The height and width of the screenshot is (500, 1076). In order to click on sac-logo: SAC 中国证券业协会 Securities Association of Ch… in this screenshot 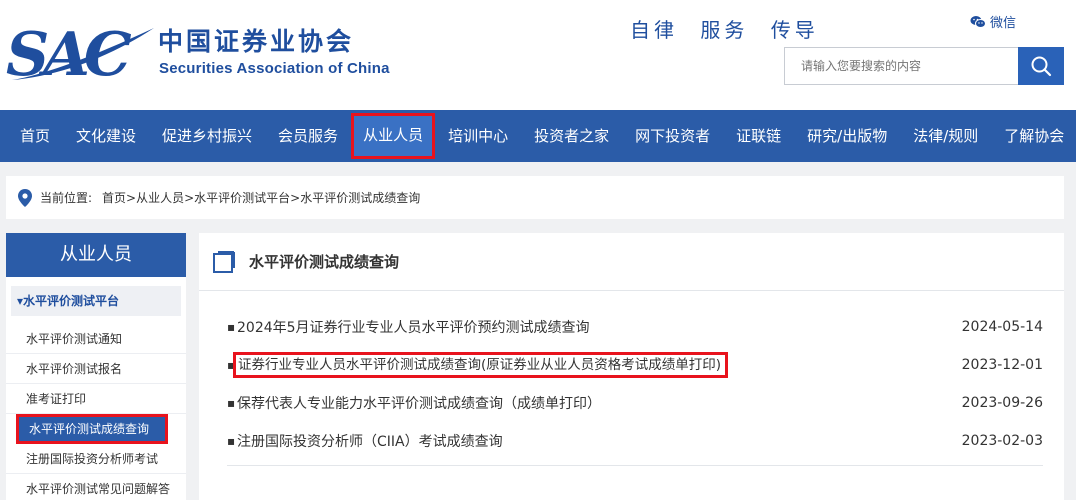, I will do `click(211, 55)`.